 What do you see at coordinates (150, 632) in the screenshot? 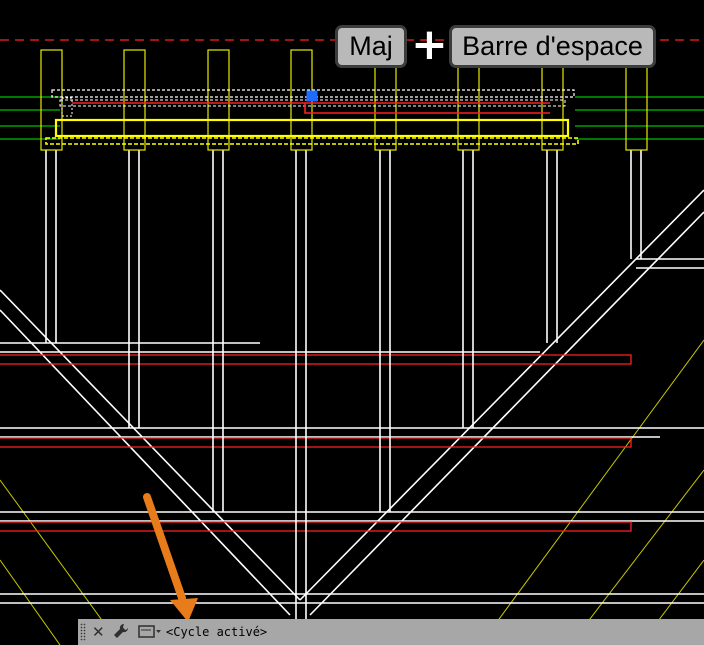
I see `command-prompt-icon` at bounding box center [150, 632].